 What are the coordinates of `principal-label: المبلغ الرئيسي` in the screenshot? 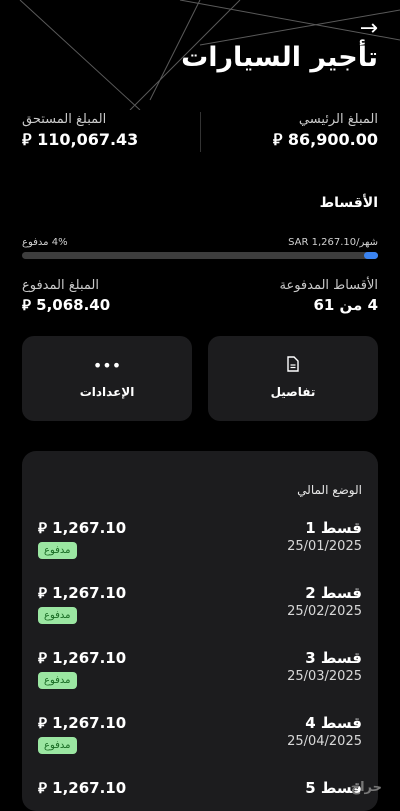 It's located at (338, 119).